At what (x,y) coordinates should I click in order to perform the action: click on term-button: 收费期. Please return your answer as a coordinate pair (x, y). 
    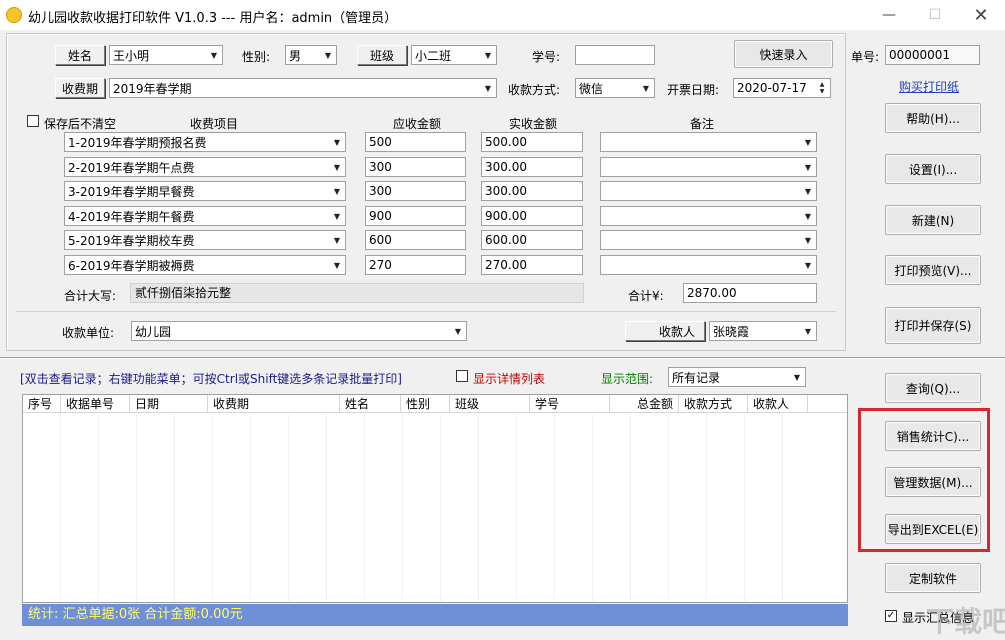
    Looking at the image, I should click on (80, 88).